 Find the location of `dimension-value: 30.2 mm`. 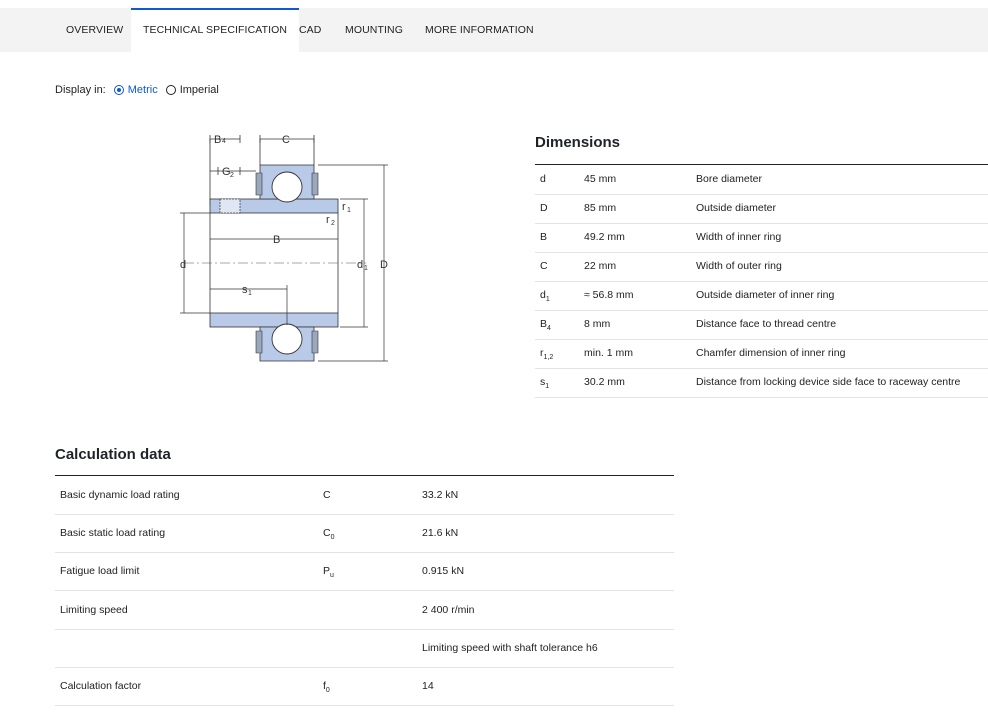

dimension-value: 30.2 mm is located at coordinates (604, 382).